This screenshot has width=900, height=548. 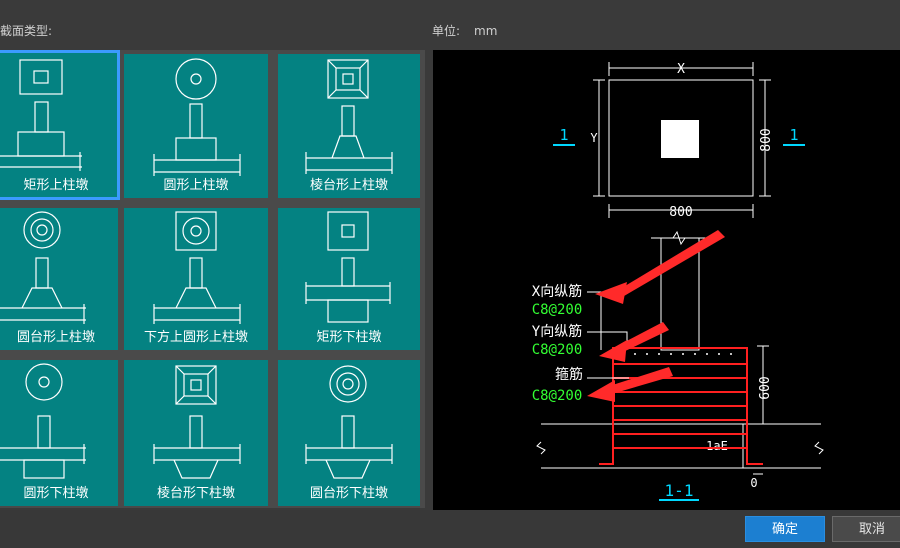 I want to click on section-type-label: 柱截面类型:, so click(x=26, y=31).